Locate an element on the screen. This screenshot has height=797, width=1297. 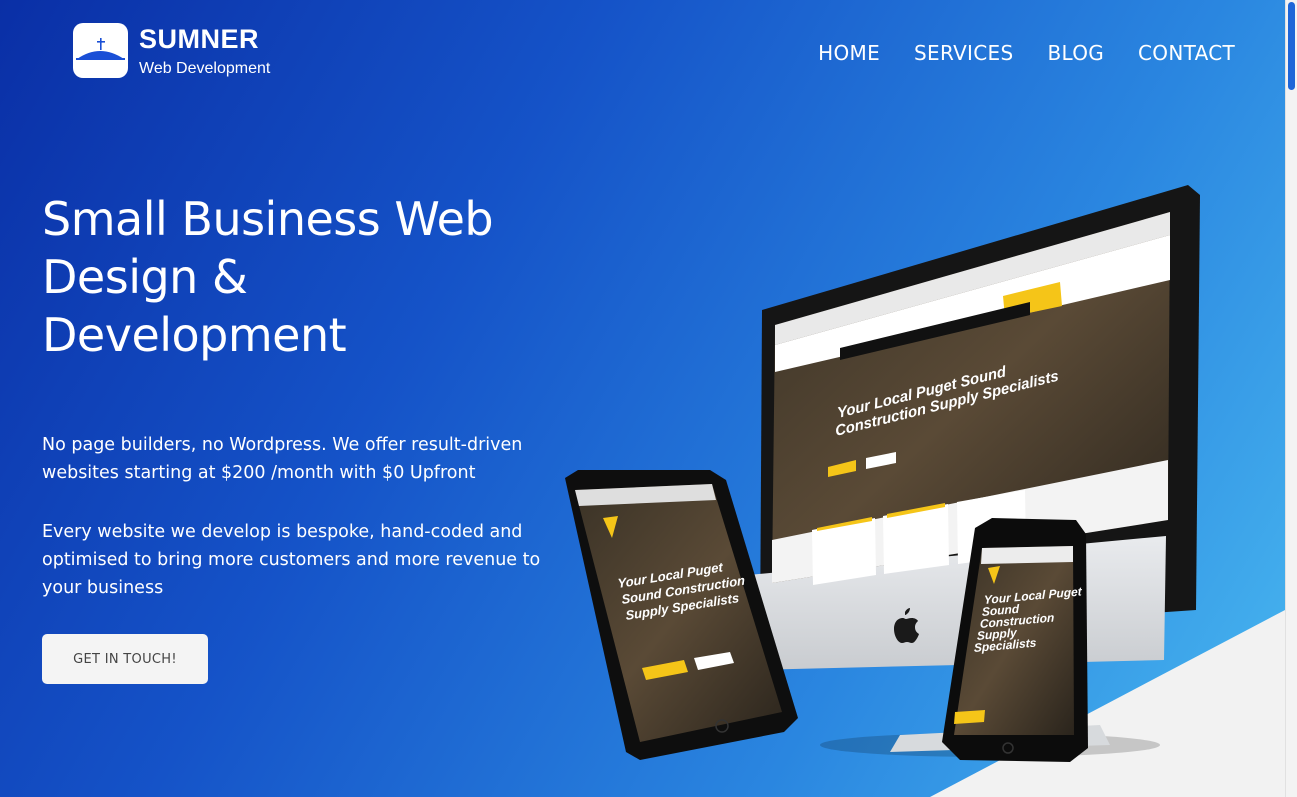
main-nav: HOME SERVICES BLOG CONTACT is located at coordinates (1026, 53).